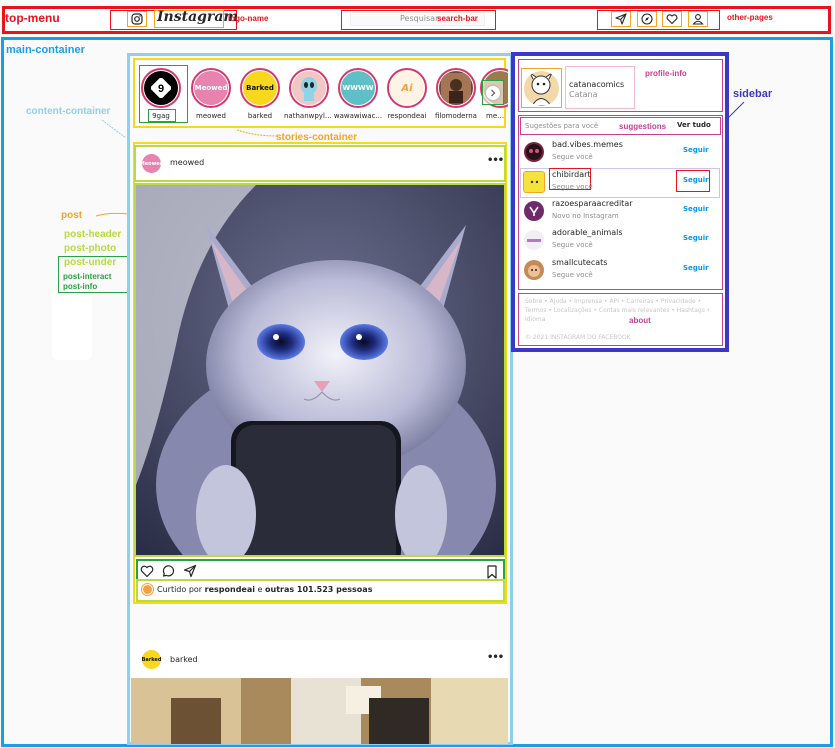 This screenshot has height=748, width=835. What do you see at coordinates (571, 174) in the screenshot?
I see `suggestion-username: chibirdart` at bounding box center [571, 174].